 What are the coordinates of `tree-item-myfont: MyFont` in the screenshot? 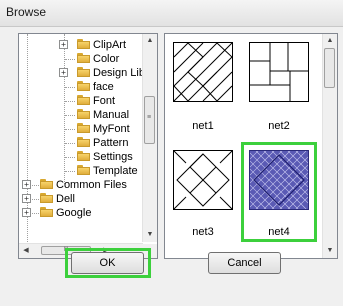 It's located at (81, 129).